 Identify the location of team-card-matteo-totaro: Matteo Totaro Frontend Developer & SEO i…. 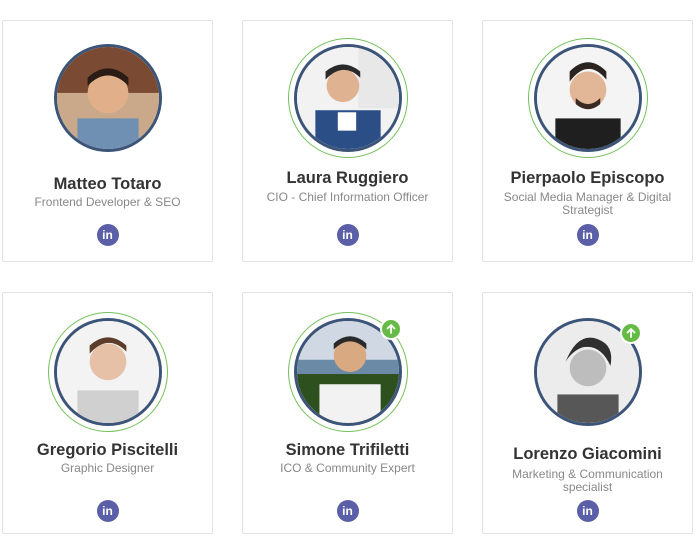
(107, 141).